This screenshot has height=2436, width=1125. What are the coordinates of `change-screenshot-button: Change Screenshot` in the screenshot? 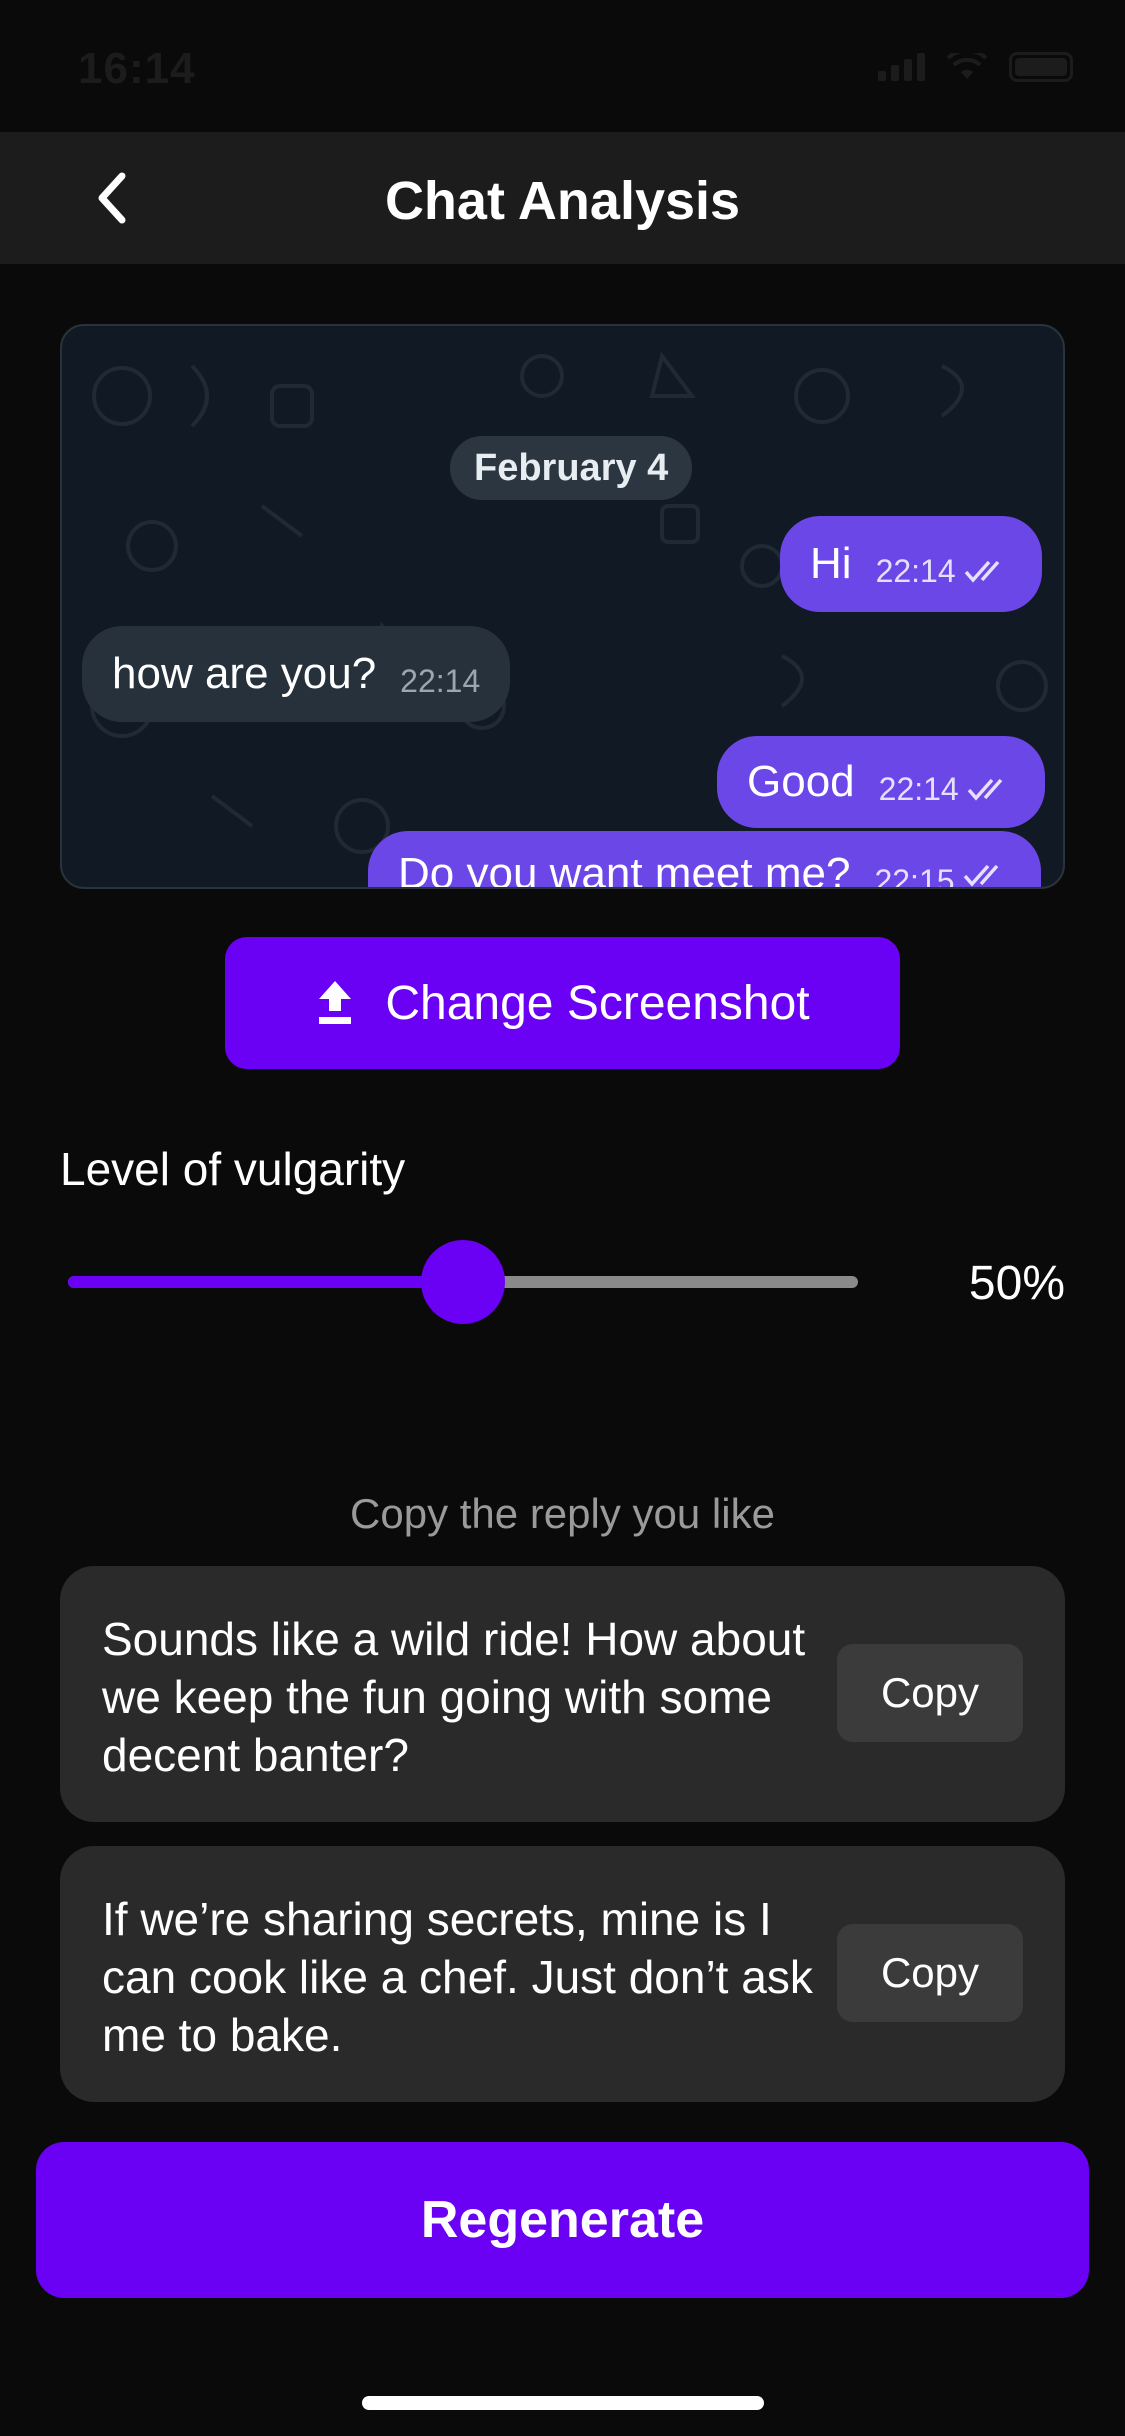 It's located at (562, 1003).